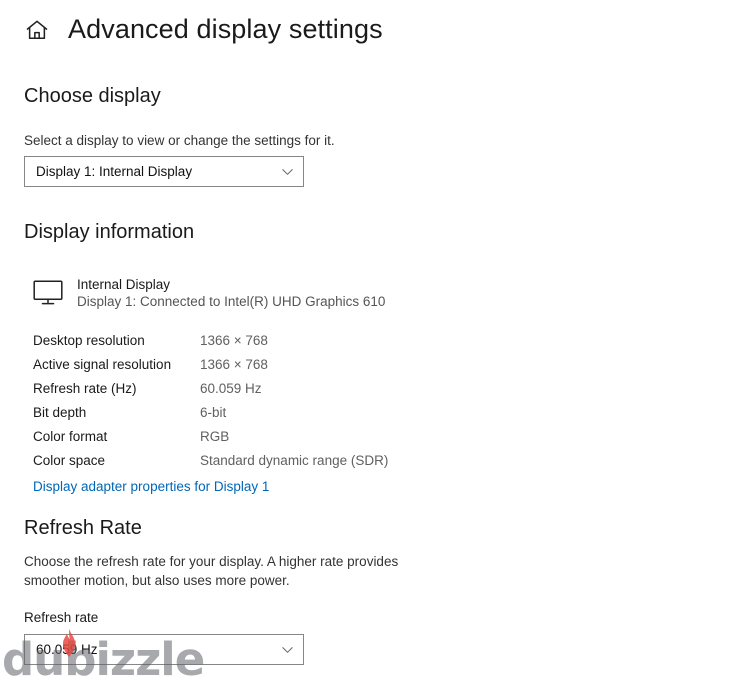  What do you see at coordinates (69, 460) in the screenshot?
I see `spec-label: Color space` at bounding box center [69, 460].